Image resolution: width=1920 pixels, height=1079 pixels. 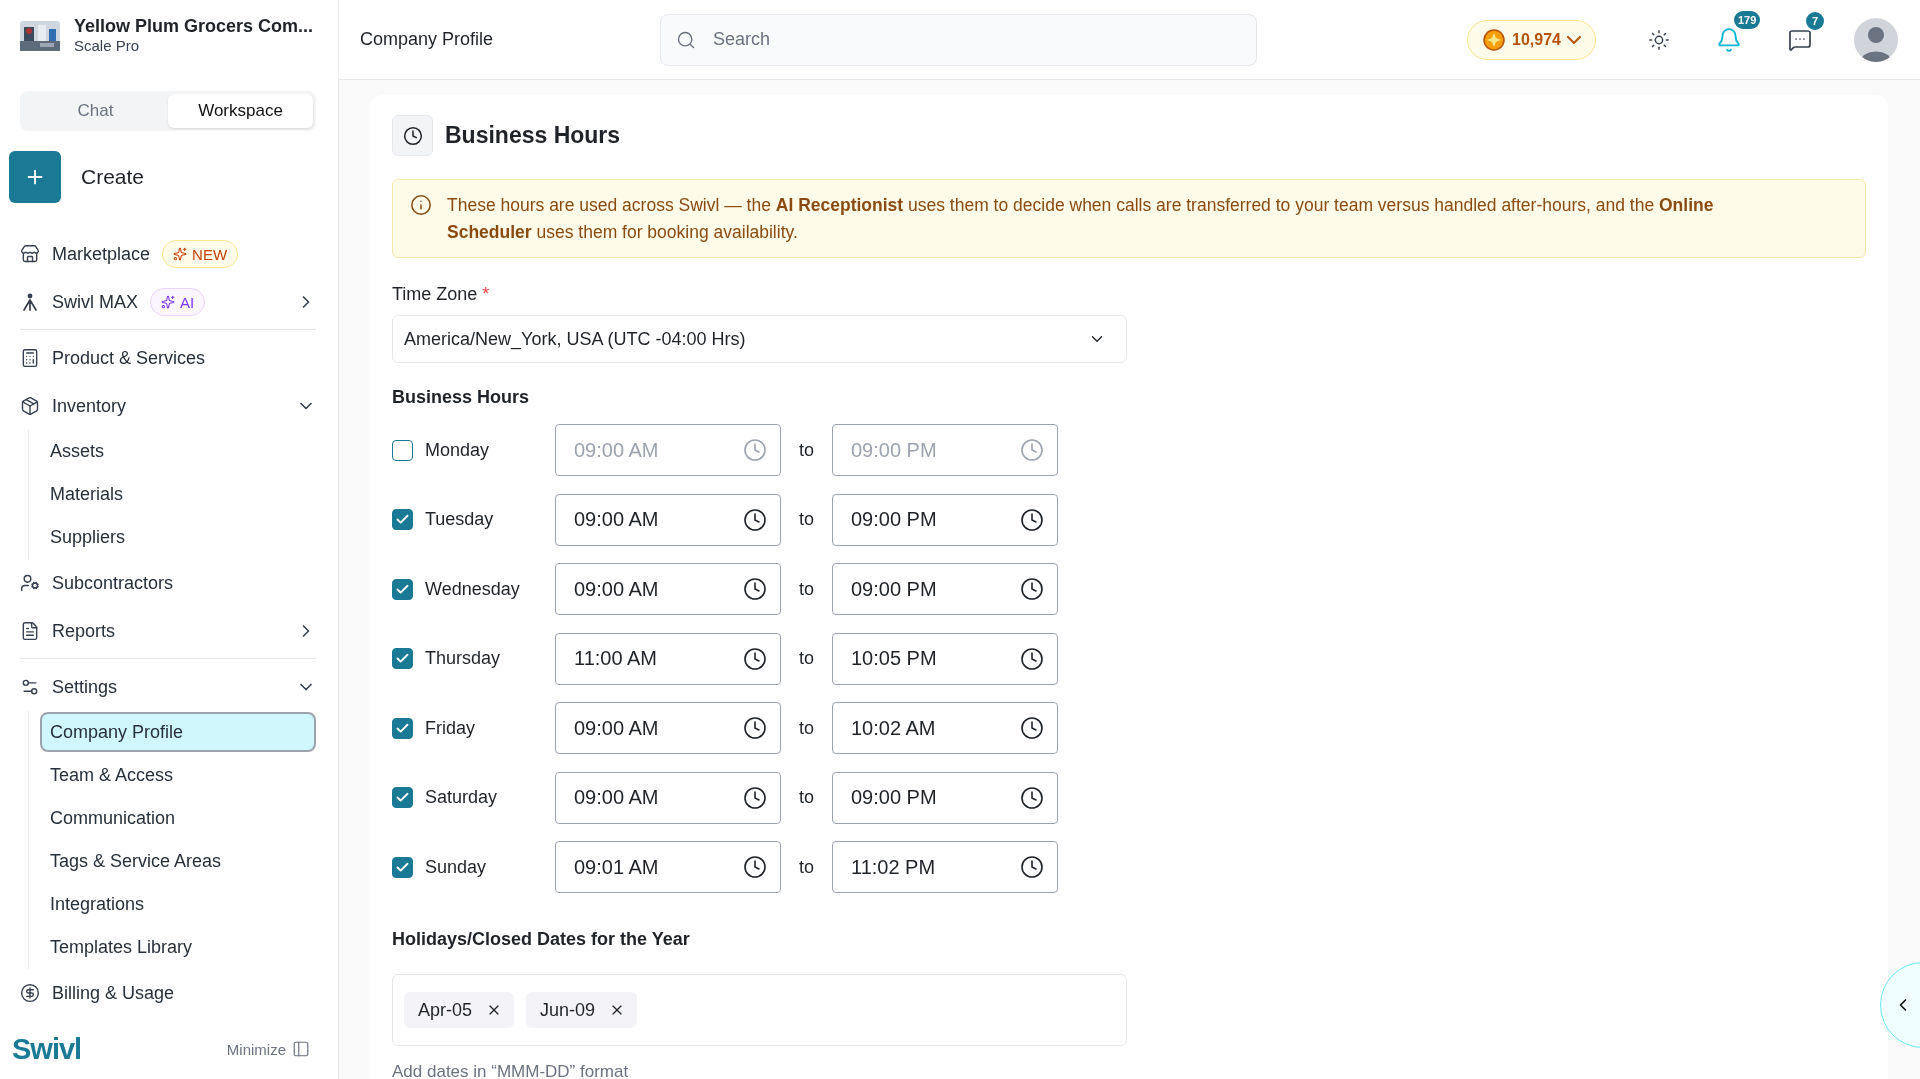 What do you see at coordinates (1494, 39) in the screenshot?
I see `coin-icon` at bounding box center [1494, 39].